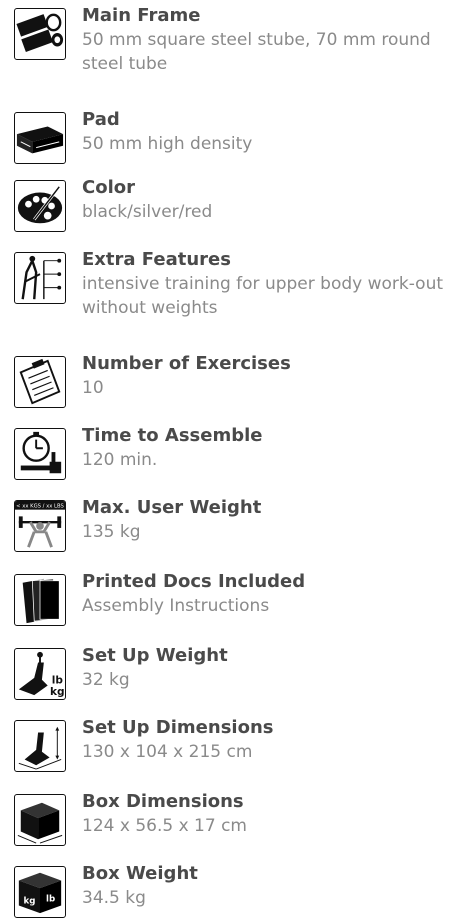 The image size is (468, 920). What do you see at coordinates (194, 581) in the screenshot?
I see `spec-title: Printed Docs Included` at bounding box center [194, 581].